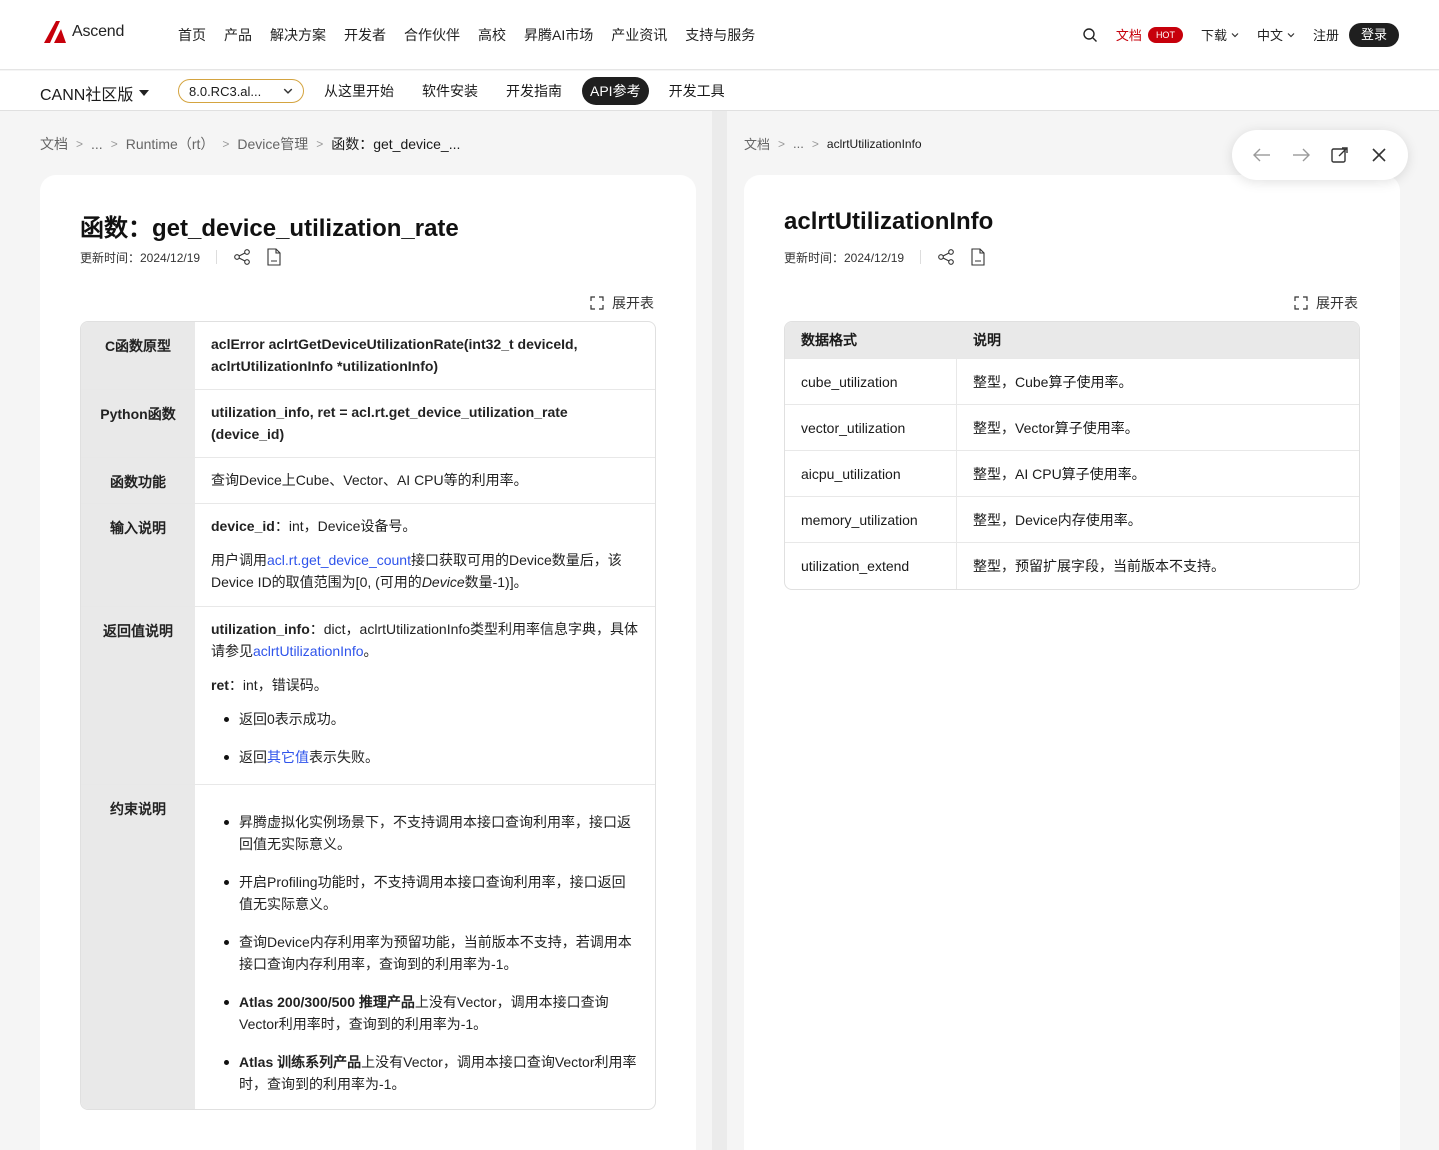 Image resolution: width=1439 pixels, height=1150 pixels. Describe the element at coordinates (1373, 34) in the screenshot. I see `login-button: 登录` at that location.